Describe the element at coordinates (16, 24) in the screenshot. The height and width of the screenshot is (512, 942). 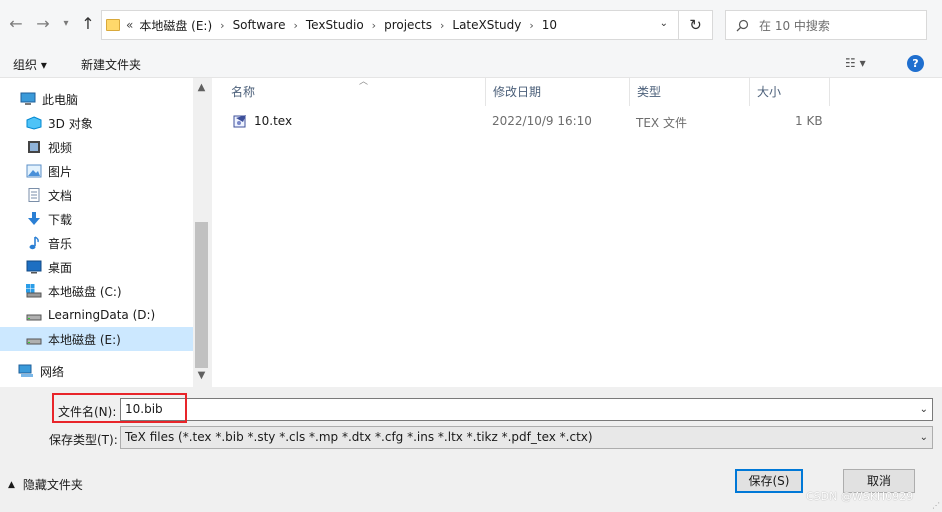
I see `back-arrow-icon: ←` at that location.